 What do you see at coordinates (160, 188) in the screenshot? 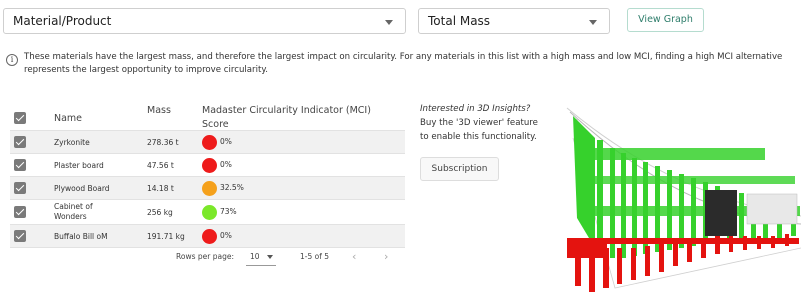
I see `row-mass: 14.18 t` at bounding box center [160, 188].